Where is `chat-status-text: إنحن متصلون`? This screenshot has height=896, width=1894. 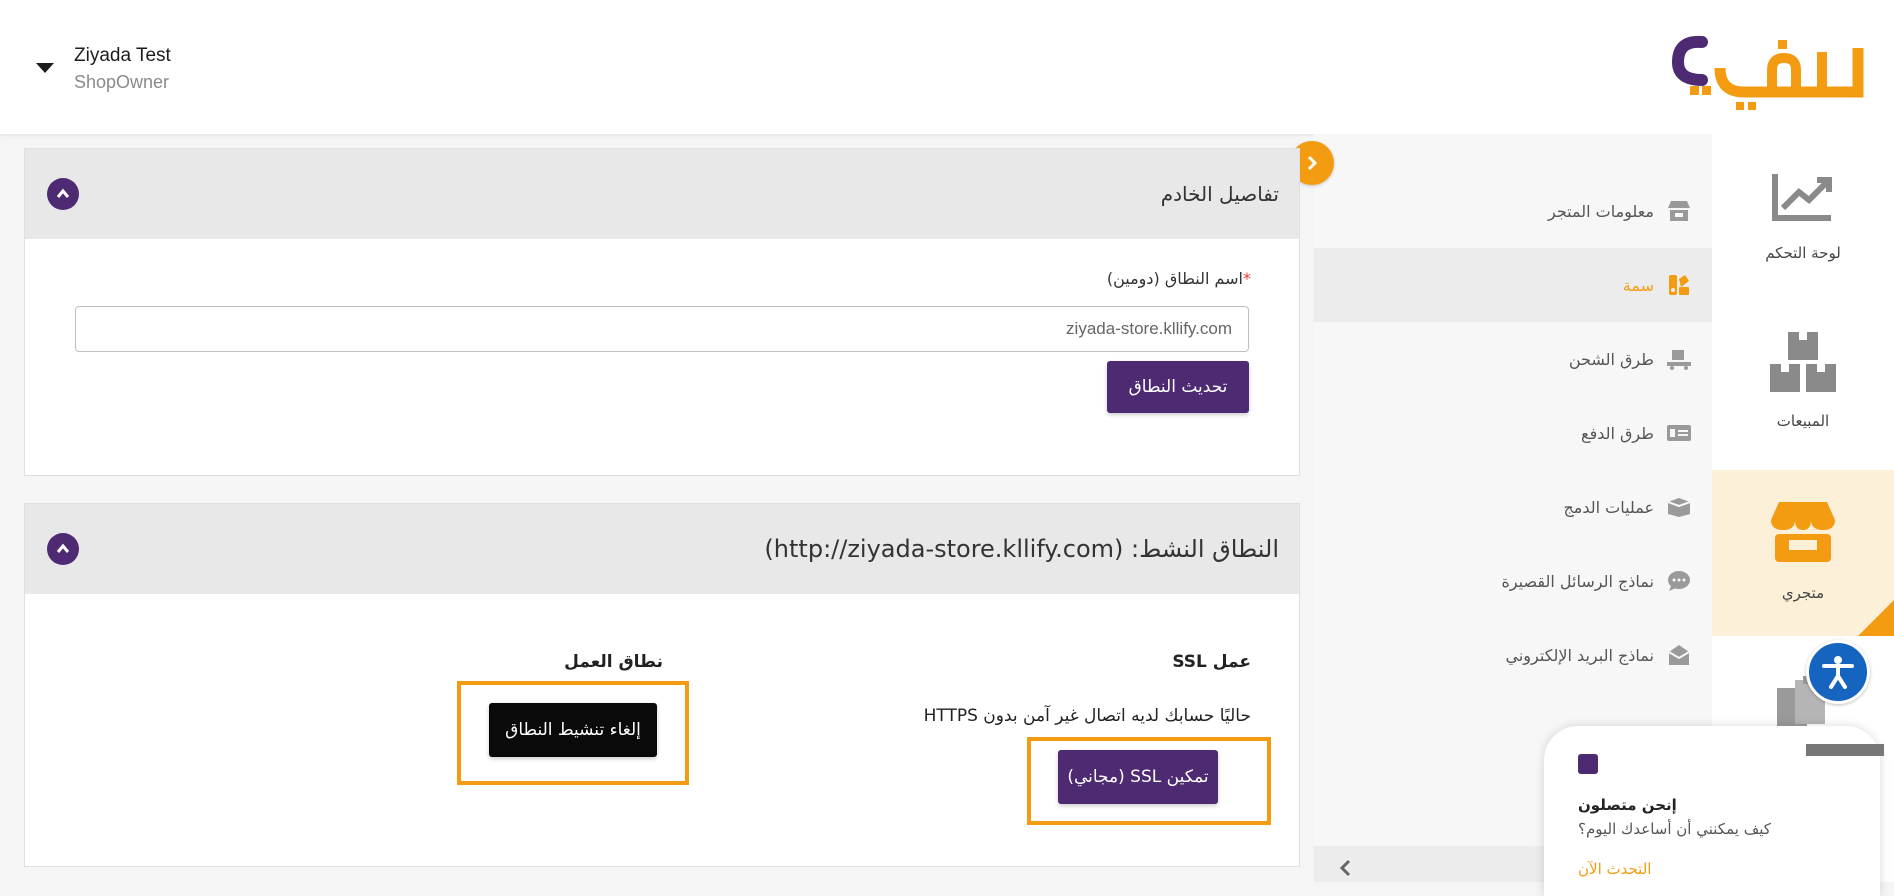
chat-status-text: إنحن متصلون is located at coordinates (1627, 805).